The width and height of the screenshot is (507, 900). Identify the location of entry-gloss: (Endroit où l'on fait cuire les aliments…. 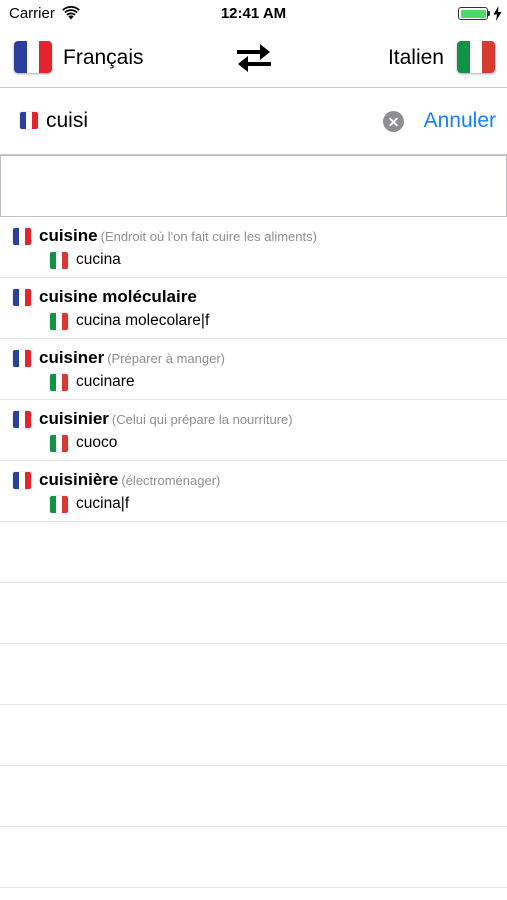
(208, 236).